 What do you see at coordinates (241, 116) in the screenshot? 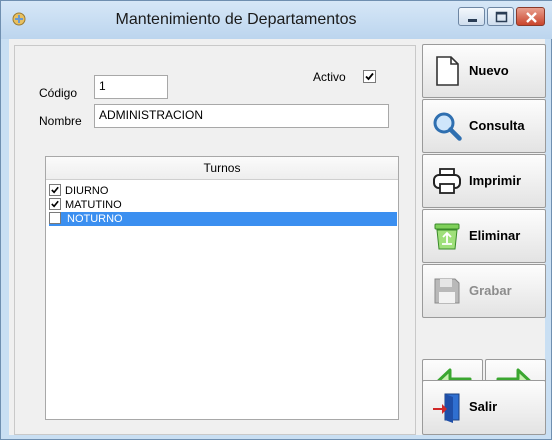
I see `nombre-field: ADMINISTRACION` at bounding box center [241, 116].